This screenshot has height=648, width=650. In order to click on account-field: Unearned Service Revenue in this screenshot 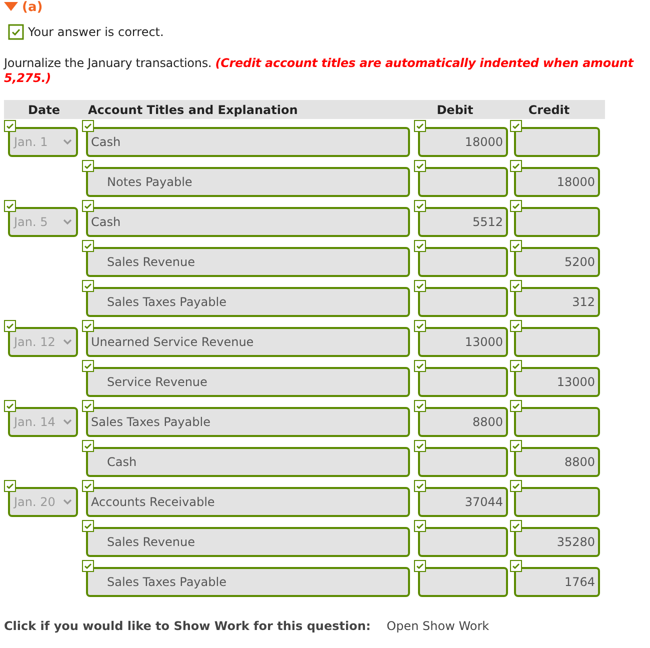, I will do `click(248, 342)`.